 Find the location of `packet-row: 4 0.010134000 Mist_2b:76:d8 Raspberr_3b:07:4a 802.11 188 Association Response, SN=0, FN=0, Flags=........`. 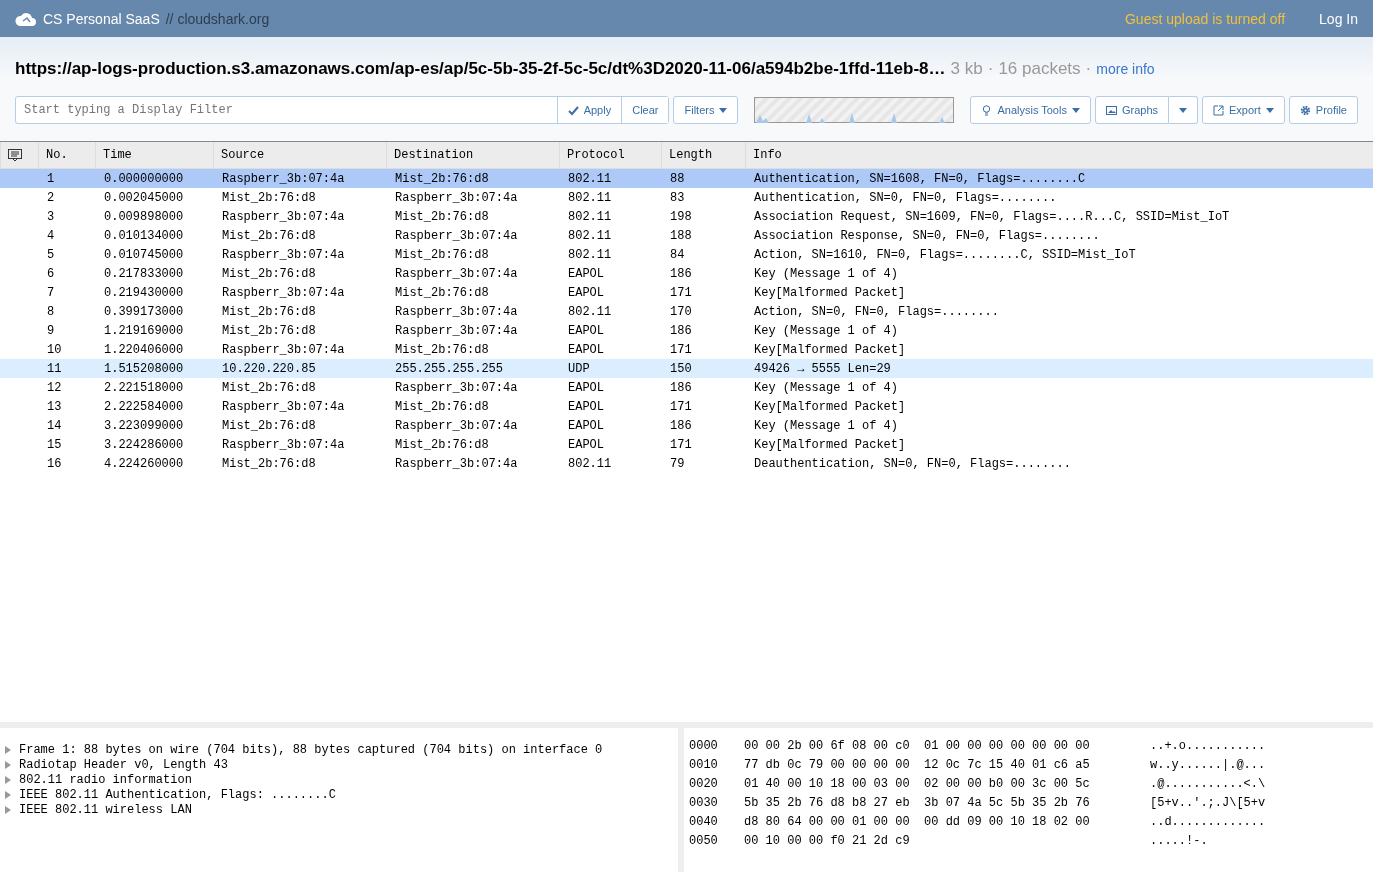

packet-row: 4 0.010134000 Mist_2b:76:d8 Raspberr_3b:07:4a 802.11 188 Association Response, SN=0, FN=0, Flags=........ is located at coordinates (686, 235).